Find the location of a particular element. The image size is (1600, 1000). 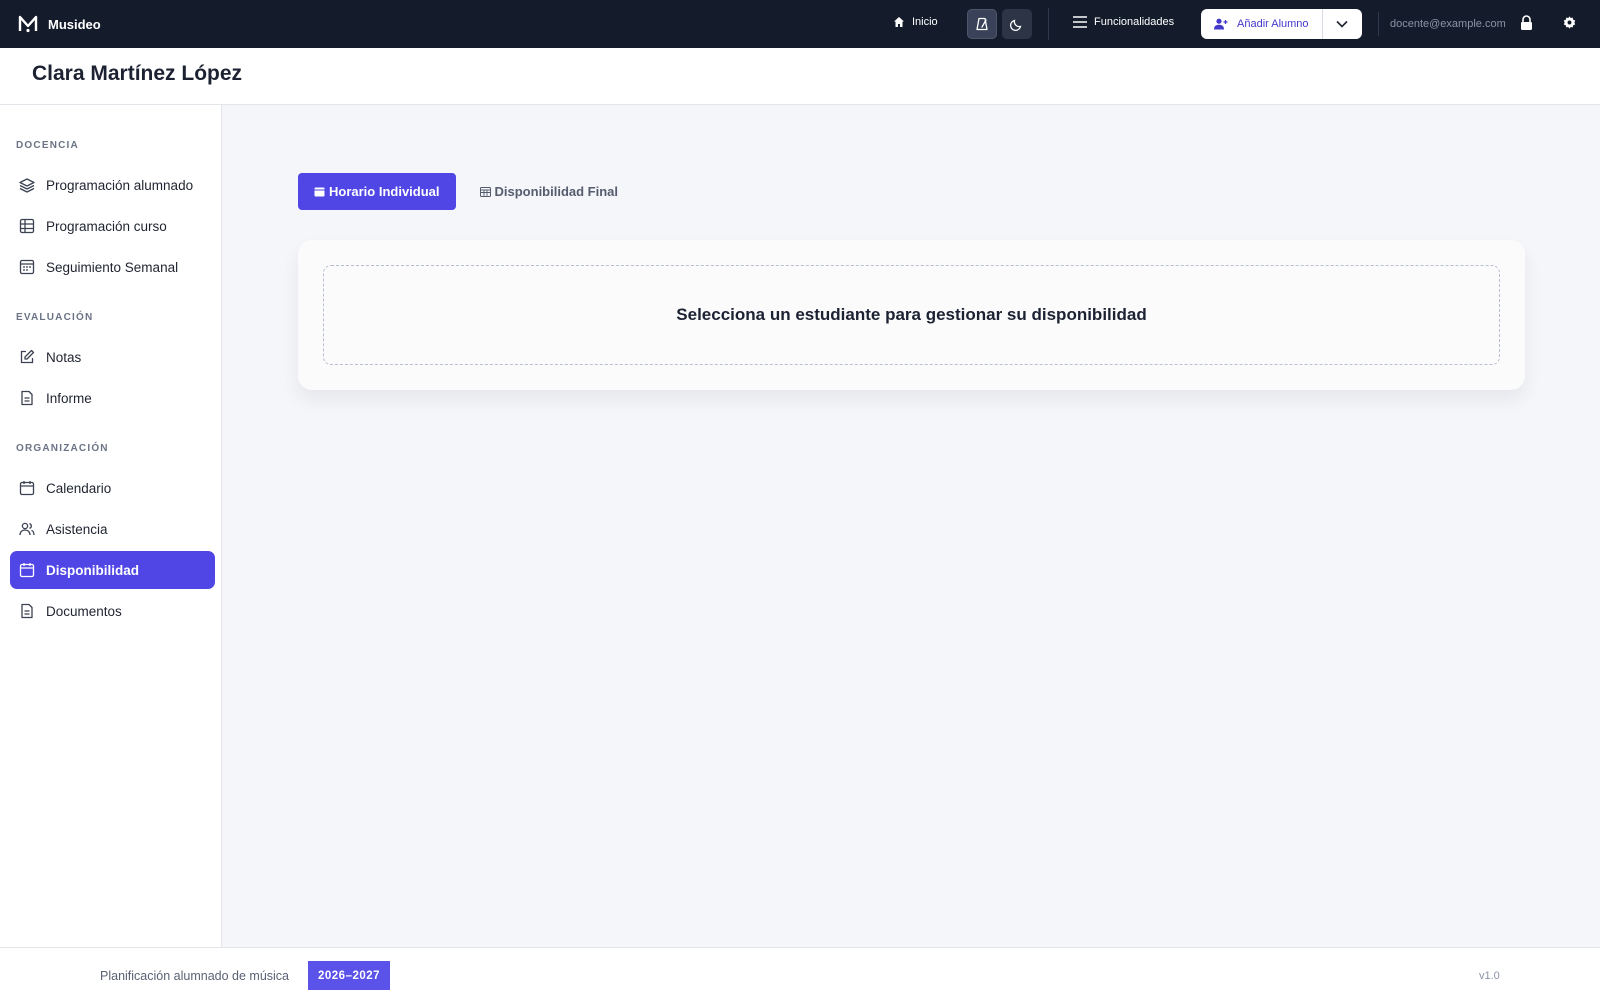

home-label: Inicio is located at coordinates (925, 22).